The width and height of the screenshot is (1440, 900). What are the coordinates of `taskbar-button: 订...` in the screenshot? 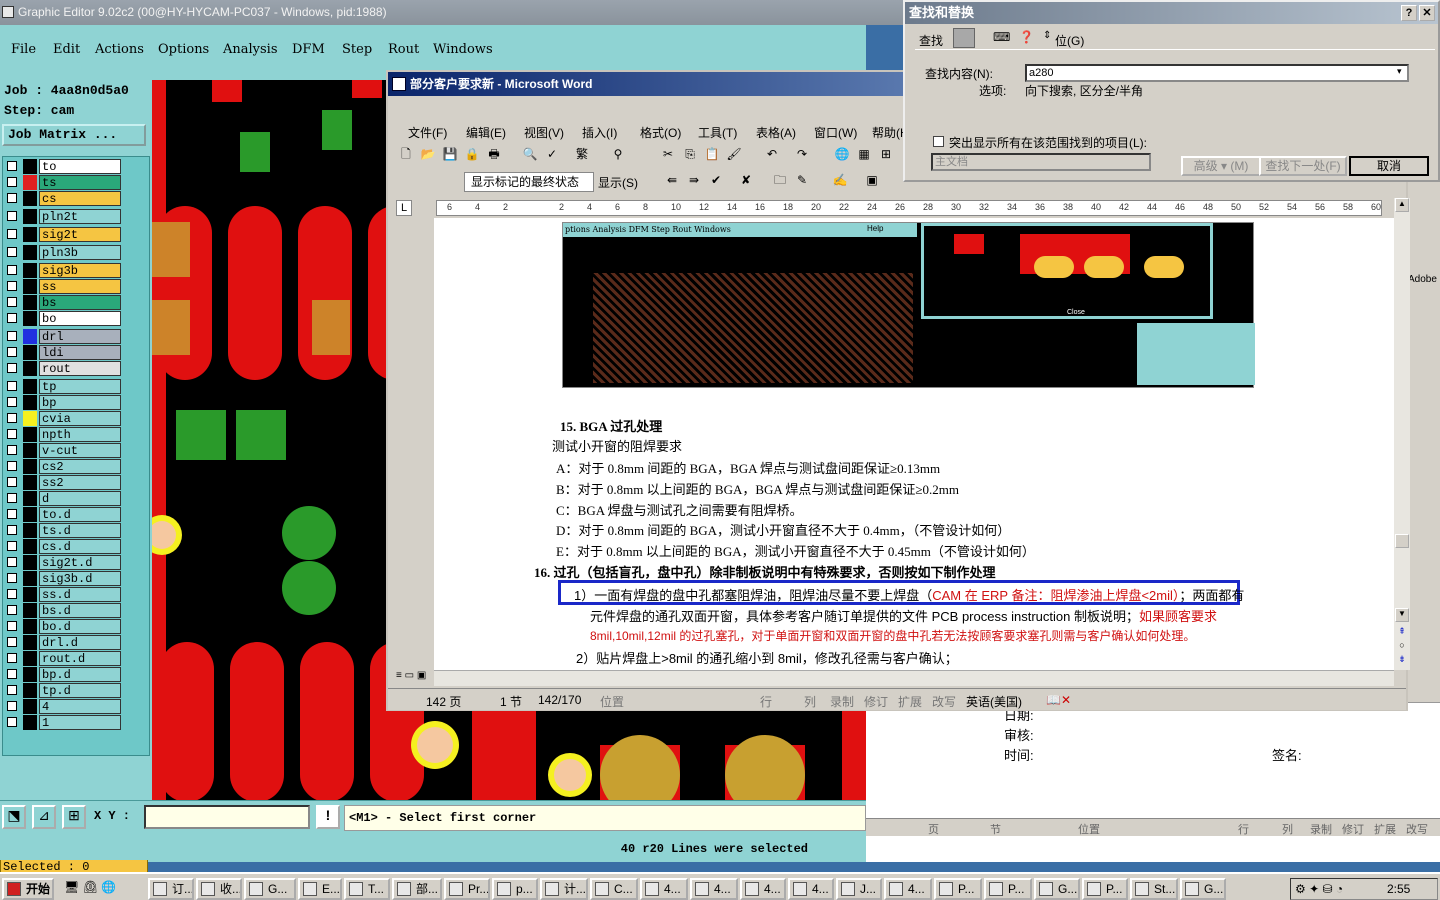 It's located at (171, 889).